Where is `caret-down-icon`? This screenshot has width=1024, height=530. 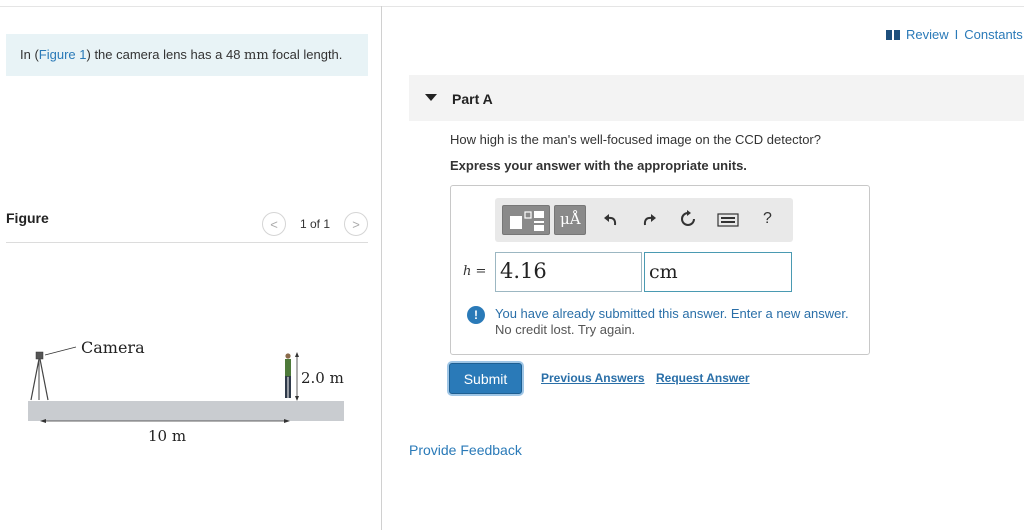
caret-down-icon is located at coordinates (431, 97).